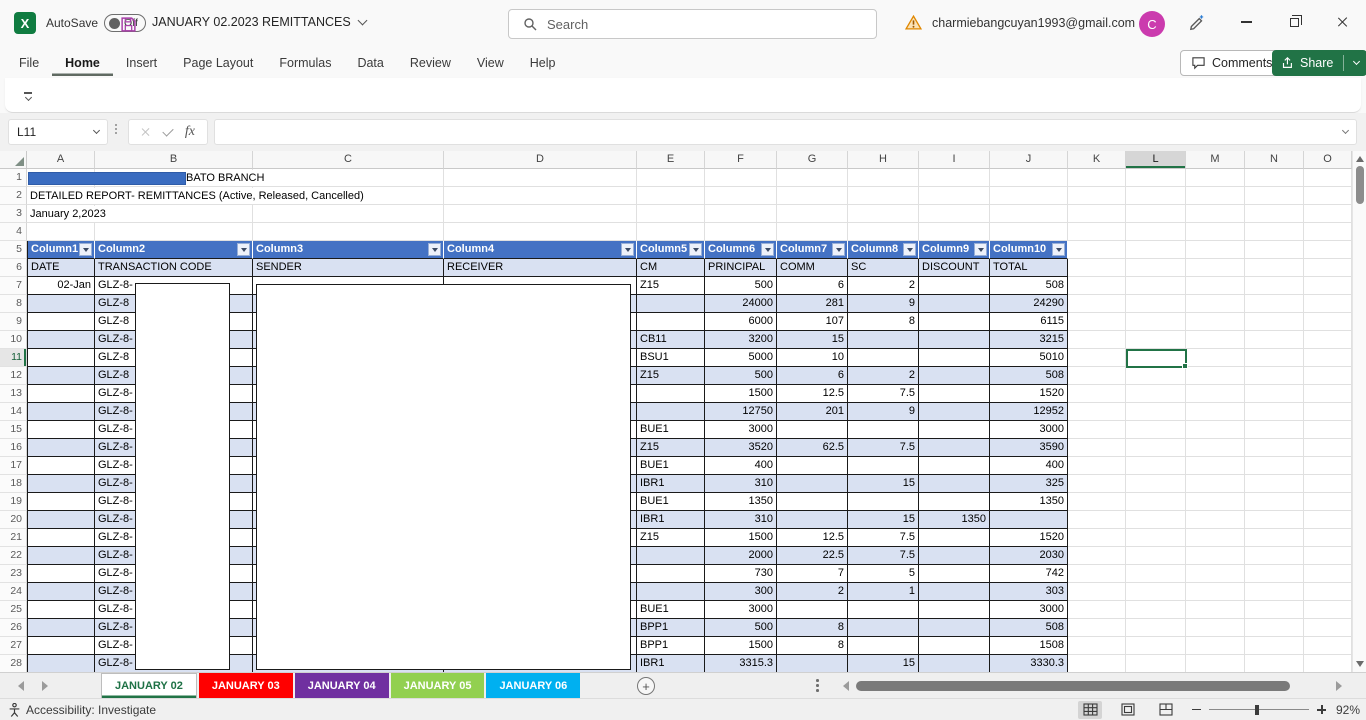 The width and height of the screenshot is (1366, 720). Describe the element at coordinates (671, 646) in the screenshot. I see `cell-E27: BPP1` at that location.